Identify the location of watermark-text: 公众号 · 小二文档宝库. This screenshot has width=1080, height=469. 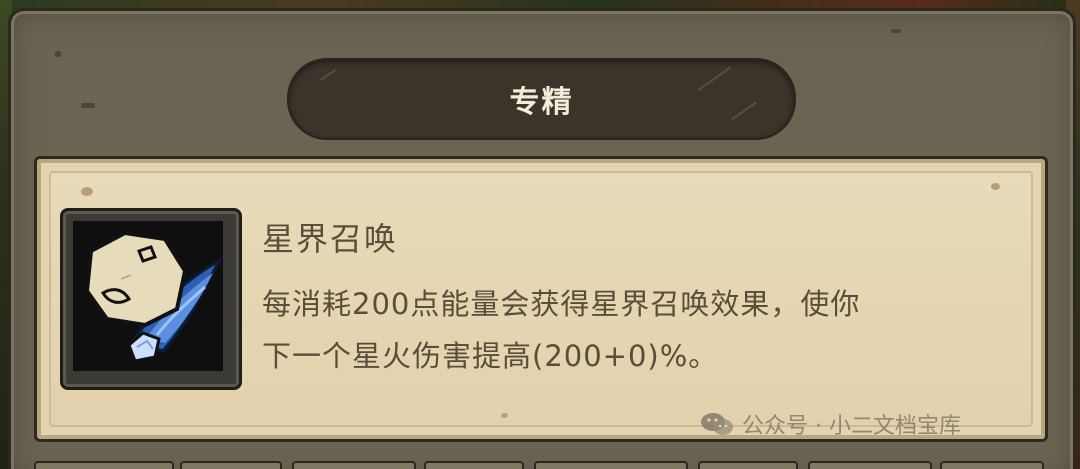
(851, 426).